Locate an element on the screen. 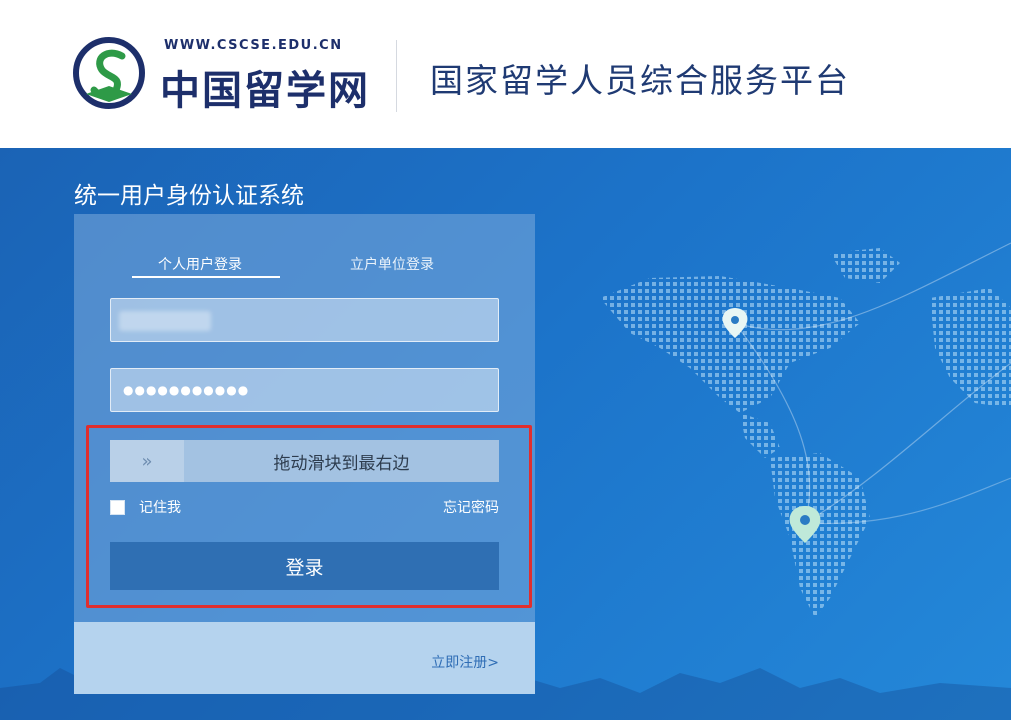 The height and width of the screenshot is (720, 1011). login-panel-footer: 立即注册> is located at coordinates (304, 658).